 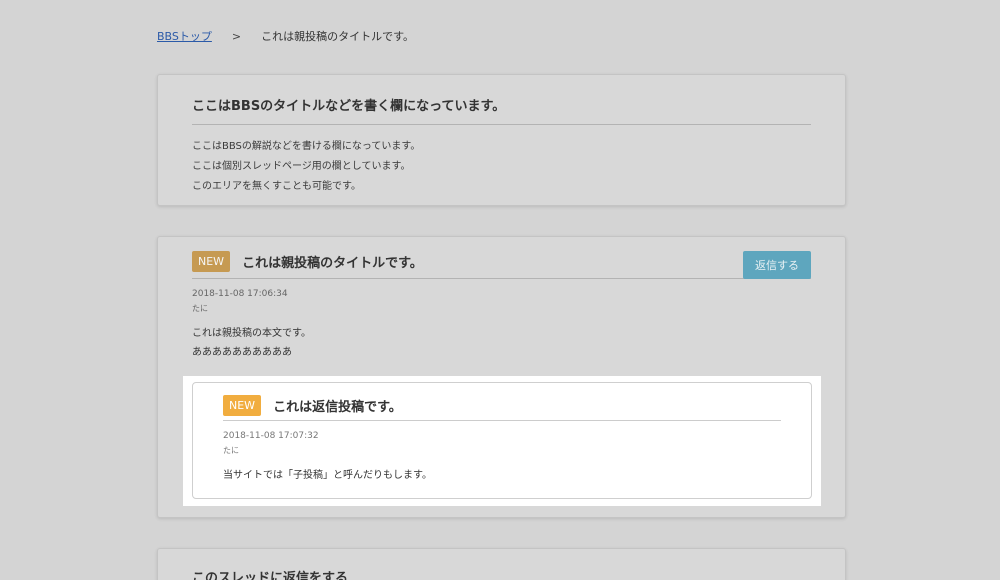 I want to click on breadcrumb: BBSトップ > これは親投稿のタイトルです。, so click(x=285, y=36).